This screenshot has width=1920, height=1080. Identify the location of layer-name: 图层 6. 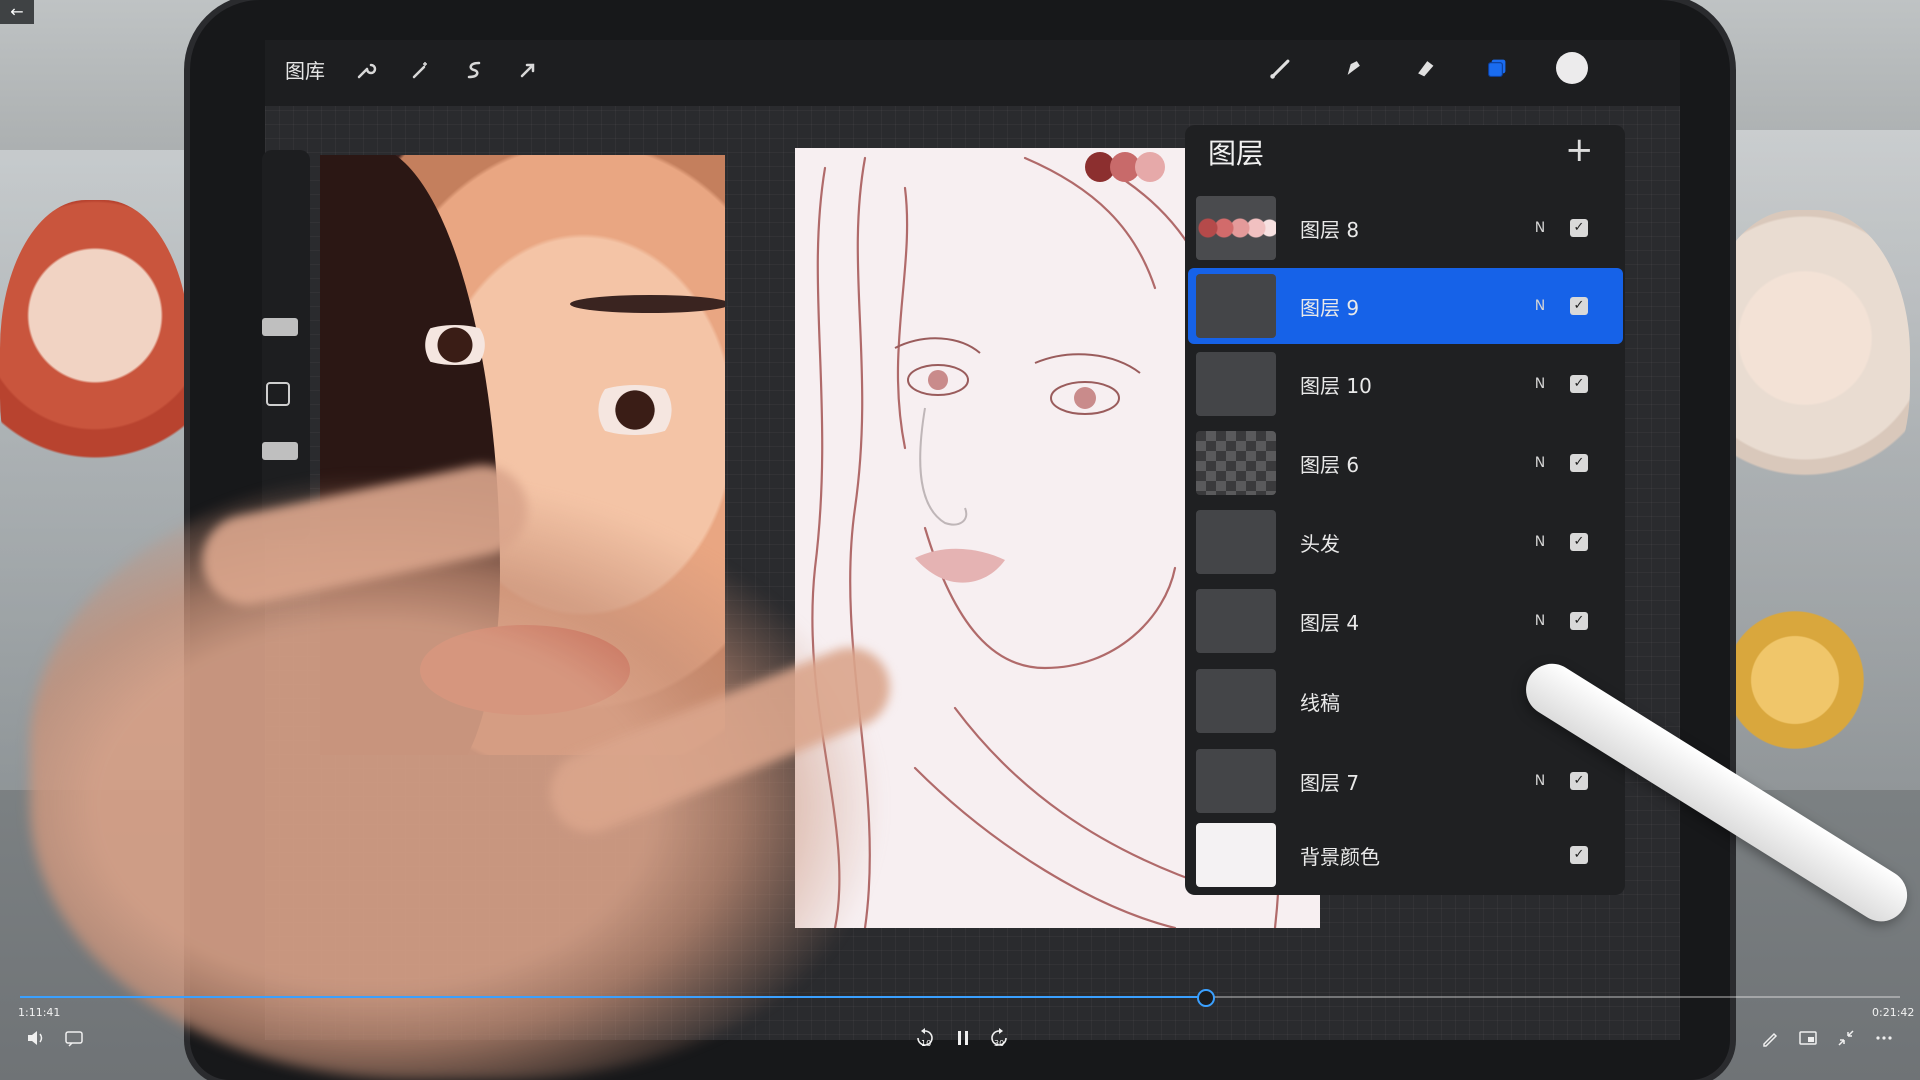
(1410, 463).